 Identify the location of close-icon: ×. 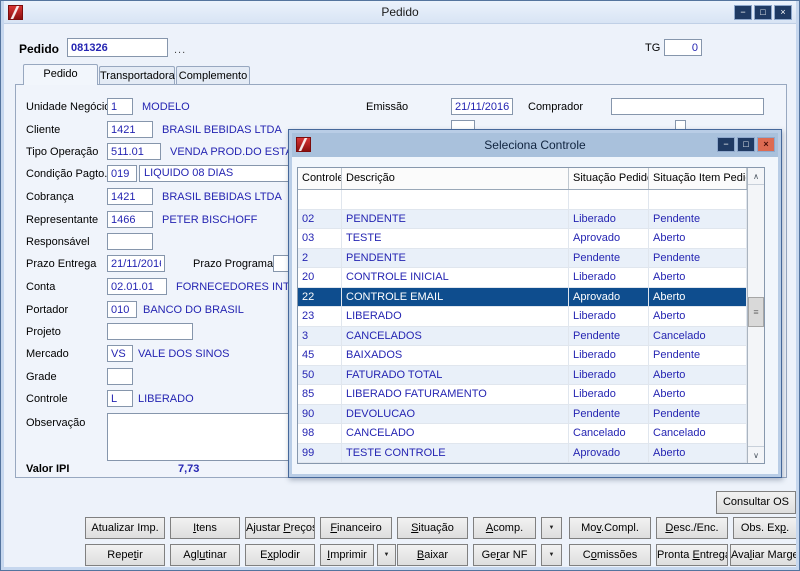
(783, 12).